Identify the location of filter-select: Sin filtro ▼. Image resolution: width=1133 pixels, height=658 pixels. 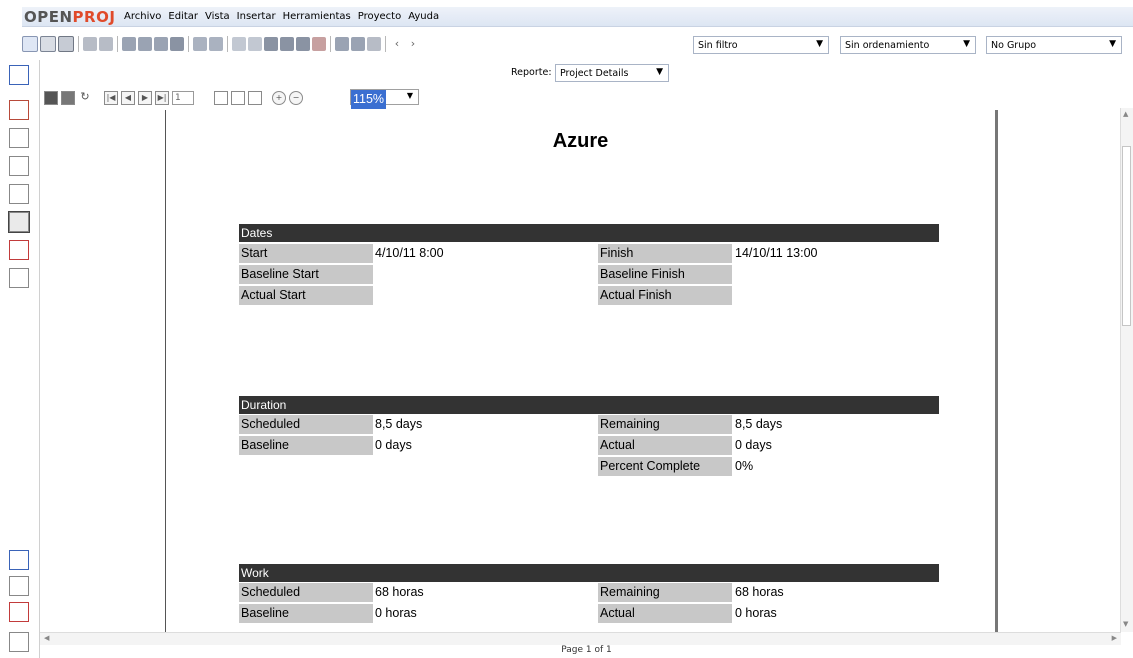
(761, 45).